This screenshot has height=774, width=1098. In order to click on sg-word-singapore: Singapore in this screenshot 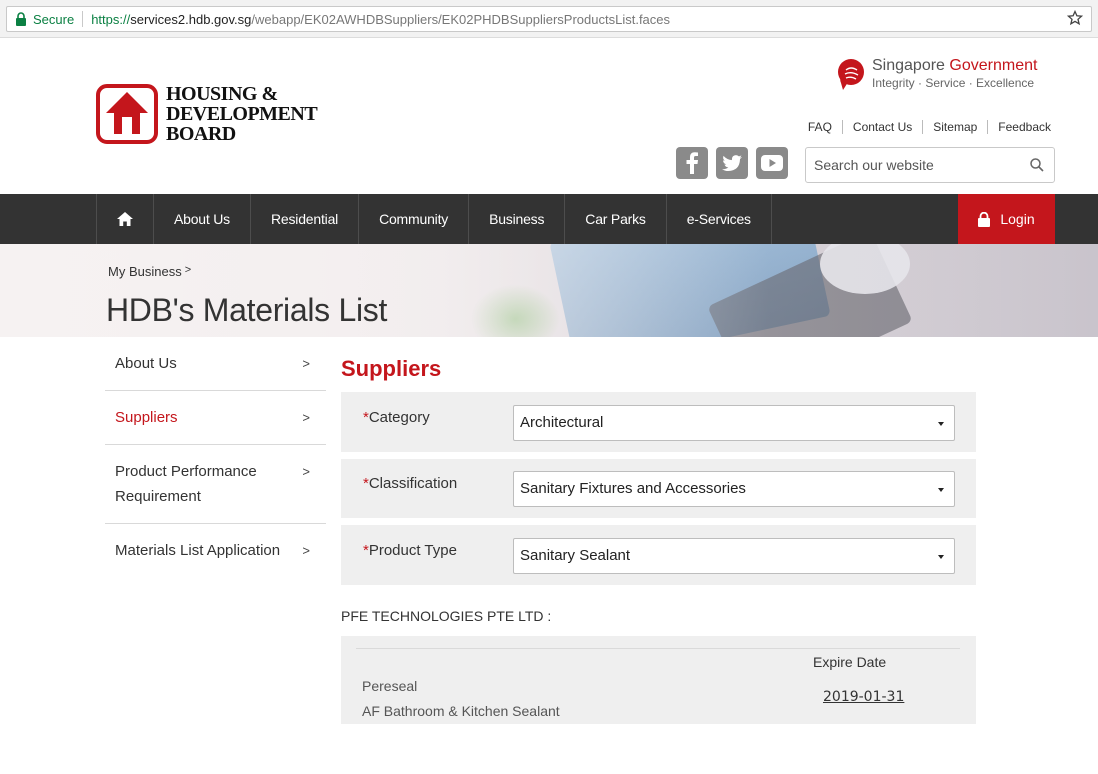, I will do `click(908, 65)`.